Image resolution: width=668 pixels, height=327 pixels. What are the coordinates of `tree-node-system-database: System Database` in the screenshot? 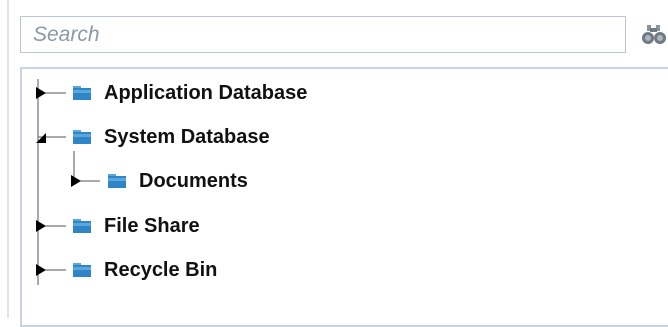 It's located at (152, 137).